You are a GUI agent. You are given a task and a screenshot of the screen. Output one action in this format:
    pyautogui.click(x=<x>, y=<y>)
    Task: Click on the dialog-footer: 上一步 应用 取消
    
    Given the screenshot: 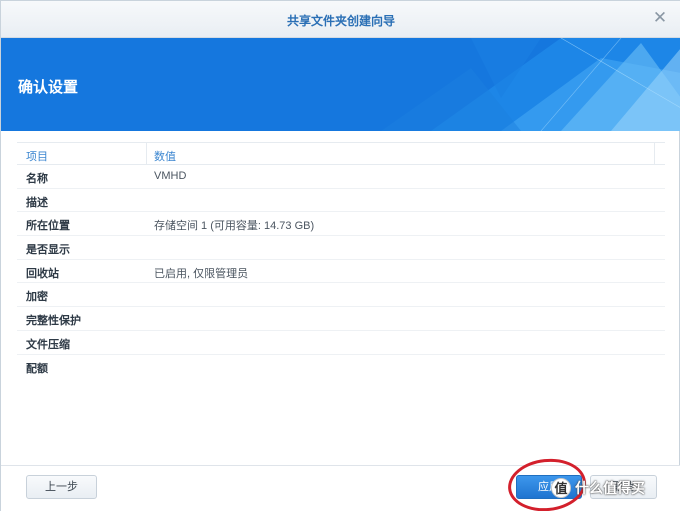 What is the action you would take?
    pyautogui.click(x=340, y=488)
    